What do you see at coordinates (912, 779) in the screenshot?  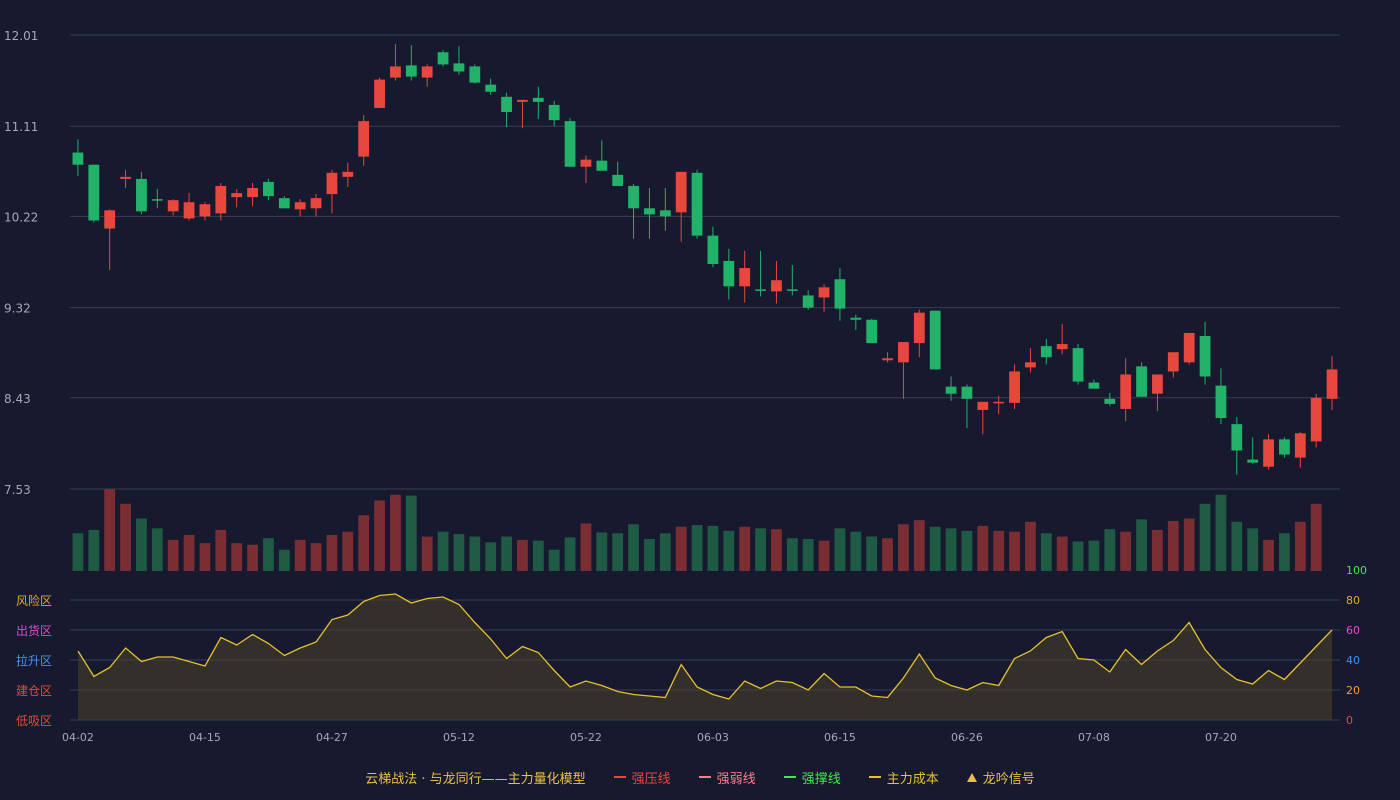 I see `legend-label: 主力成本` at bounding box center [912, 779].